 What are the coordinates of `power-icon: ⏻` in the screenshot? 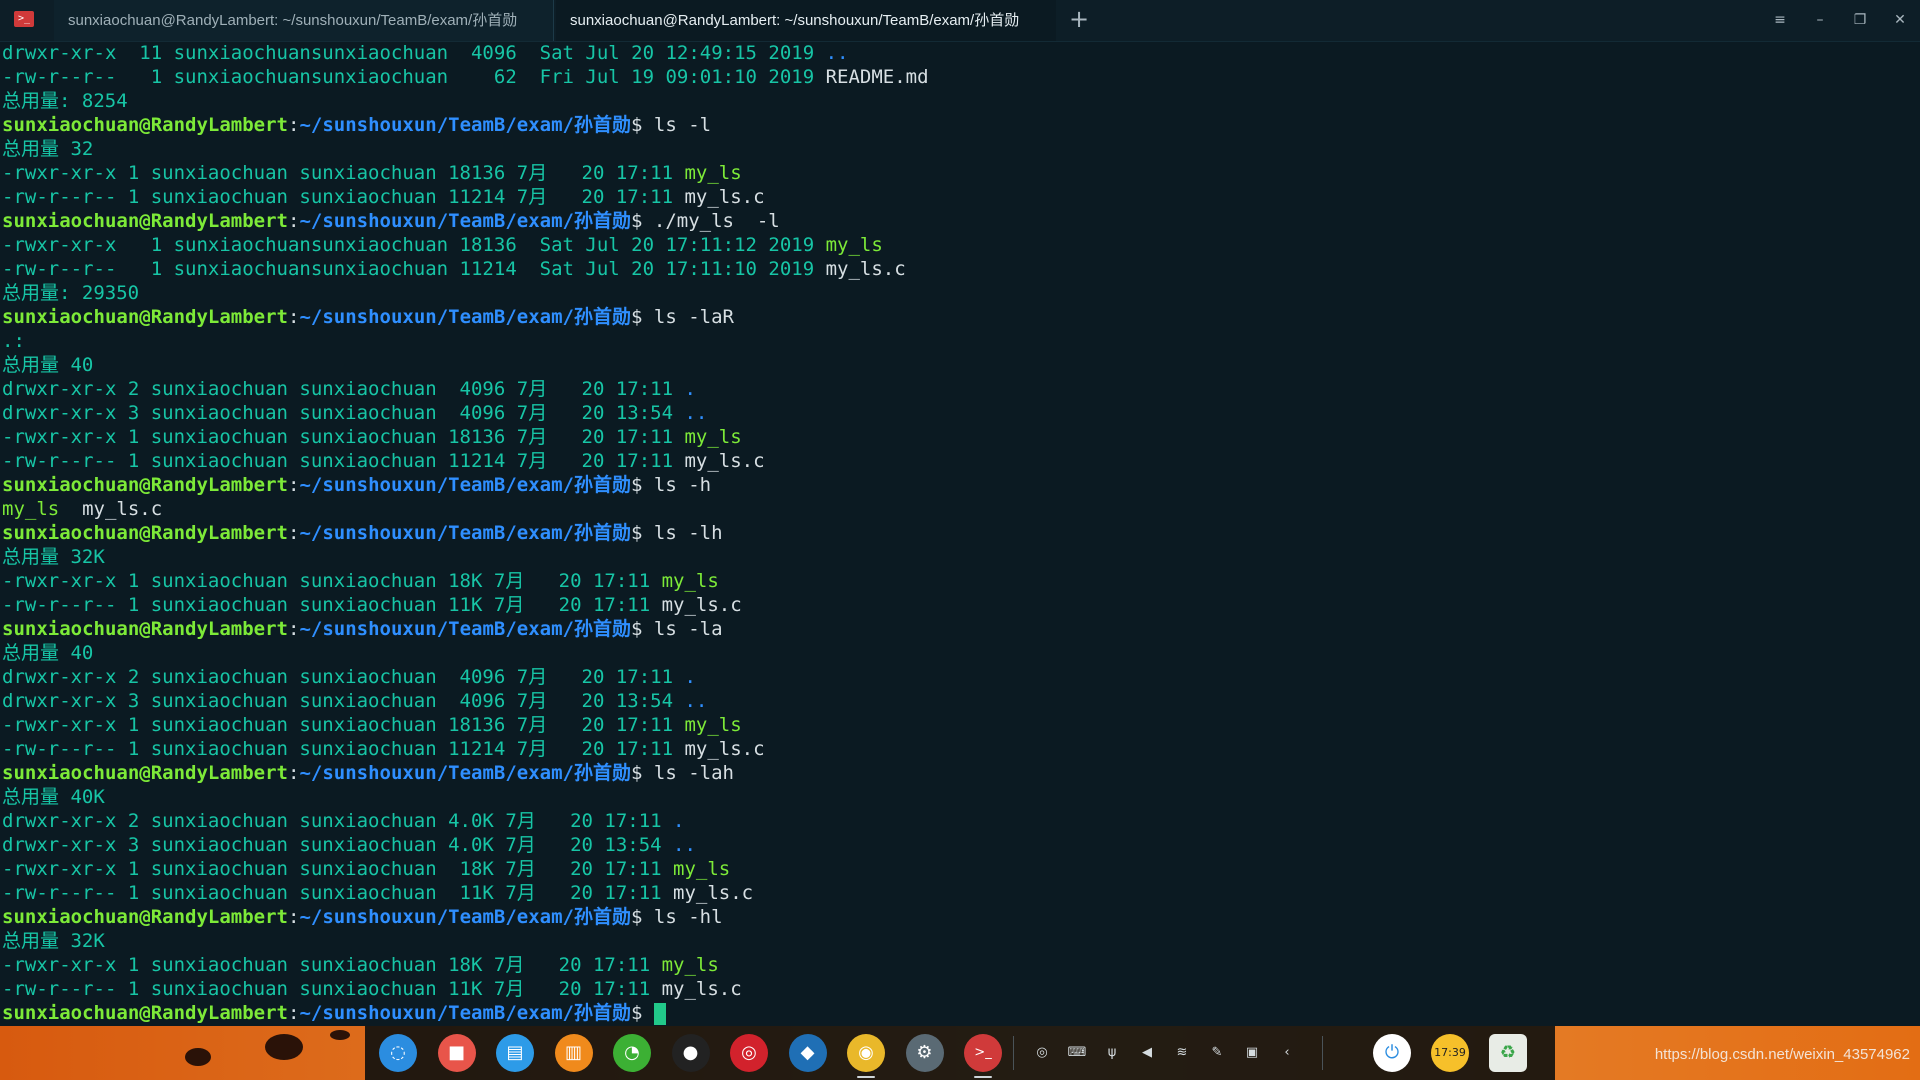 It's located at (1392, 1053).